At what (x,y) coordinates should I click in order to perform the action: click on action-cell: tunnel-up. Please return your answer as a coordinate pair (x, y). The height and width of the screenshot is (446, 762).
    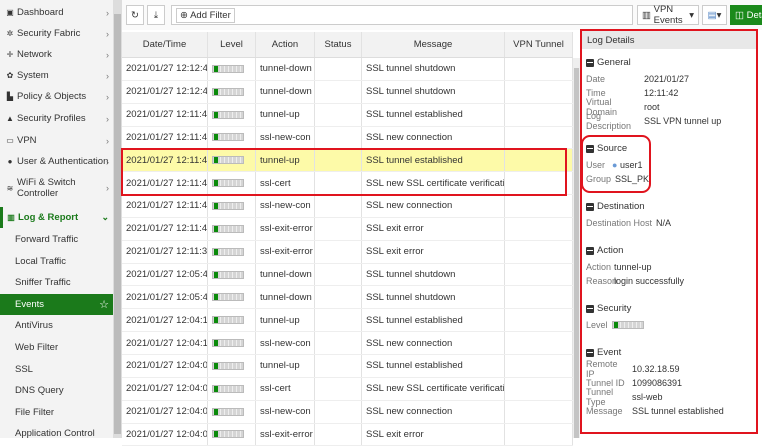
    Looking at the image, I should click on (285, 366).